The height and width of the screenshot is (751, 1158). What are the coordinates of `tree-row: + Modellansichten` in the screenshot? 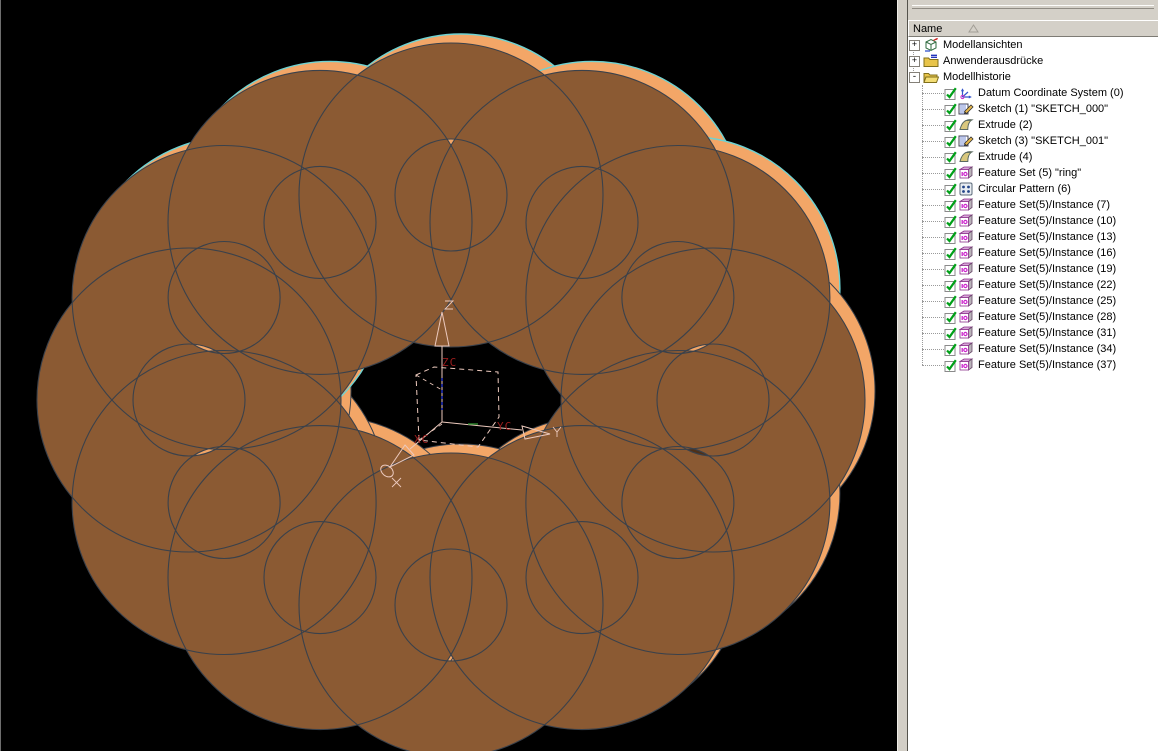 It's located at (1033, 45).